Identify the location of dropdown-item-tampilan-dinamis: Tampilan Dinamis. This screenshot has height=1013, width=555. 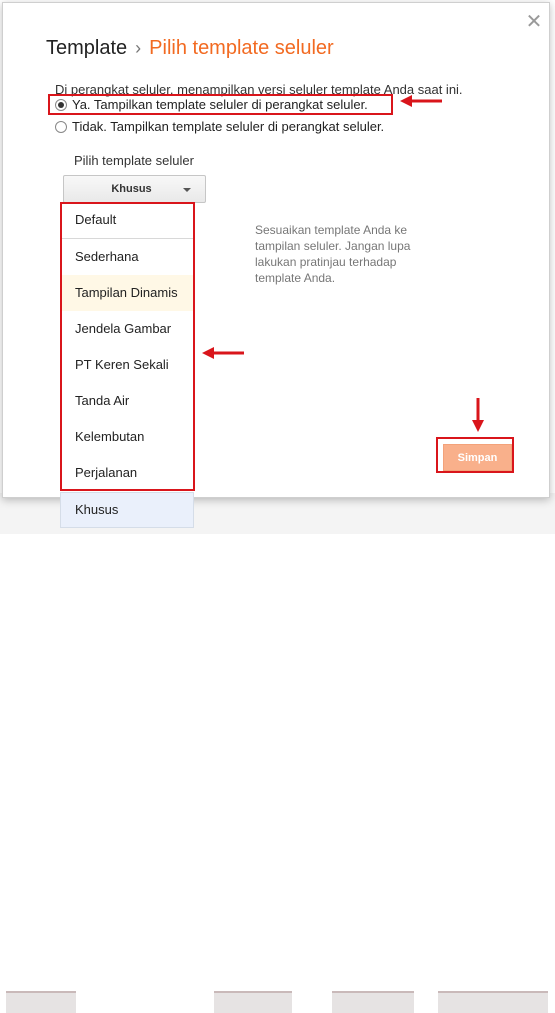
(128, 293).